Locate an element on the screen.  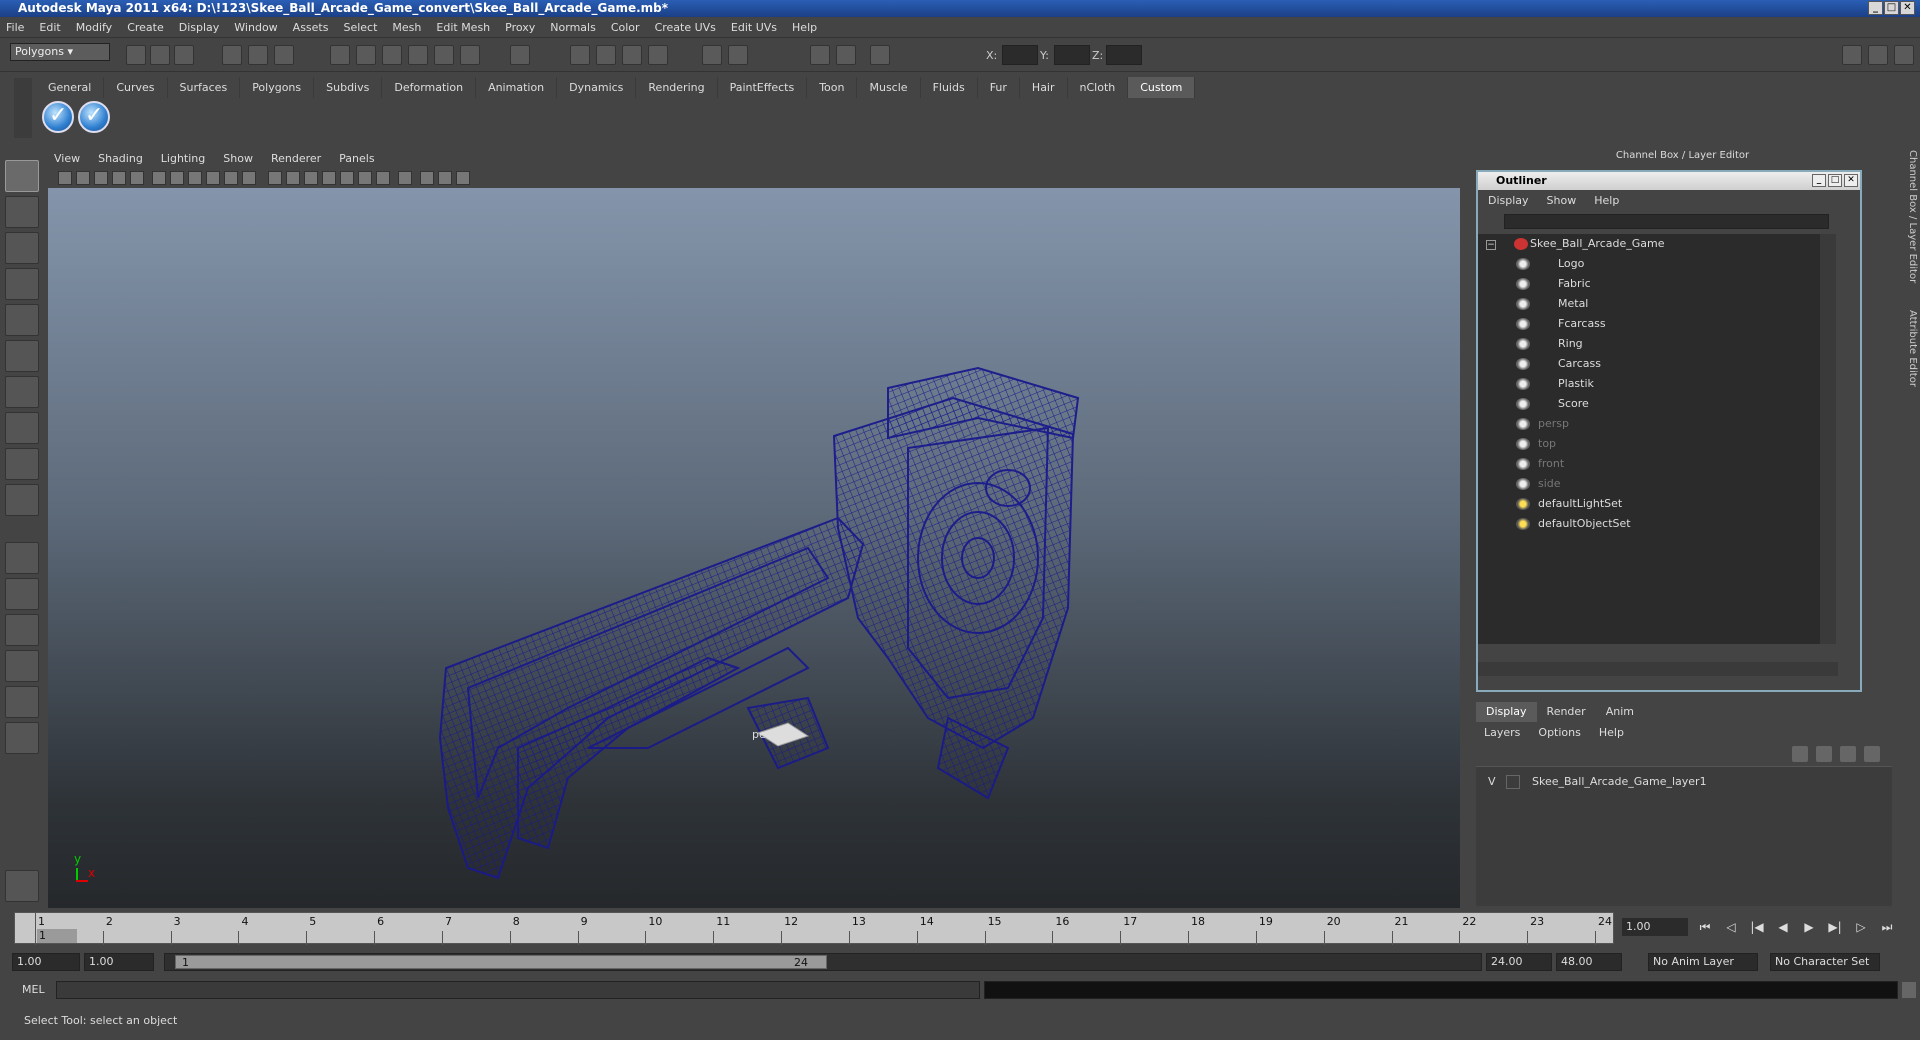
shelf-tab-dynamics: Dynamics is located at coordinates (597, 87).